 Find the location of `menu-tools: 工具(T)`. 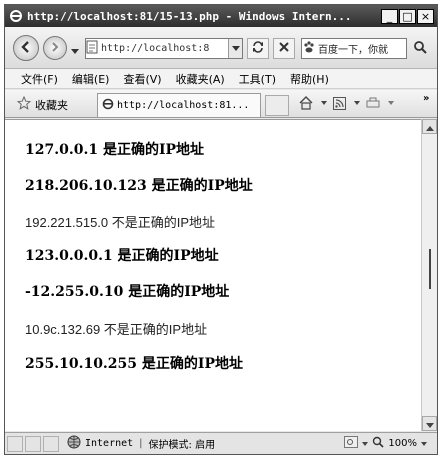

menu-tools: 工具(T) is located at coordinates (257, 79).